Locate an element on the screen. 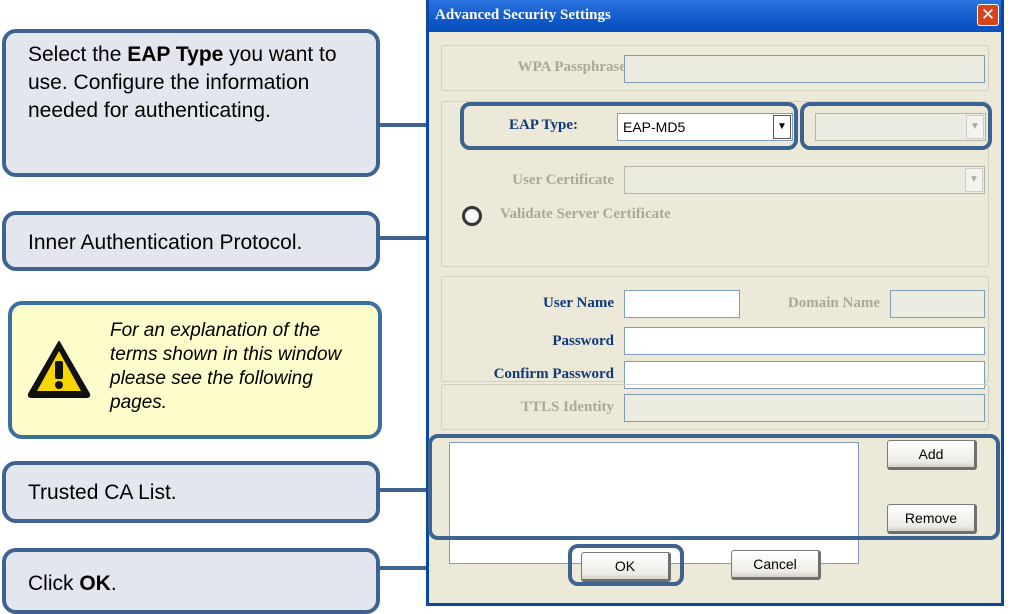 This screenshot has width=1019, height=614. domain-name-input is located at coordinates (937, 304).